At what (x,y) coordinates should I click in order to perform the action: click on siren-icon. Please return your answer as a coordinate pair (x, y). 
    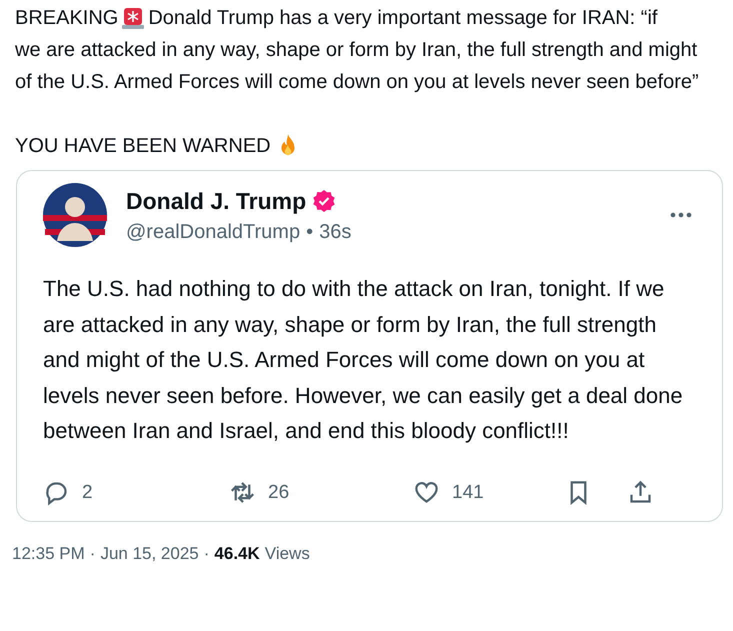
    Looking at the image, I should click on (133, 18).